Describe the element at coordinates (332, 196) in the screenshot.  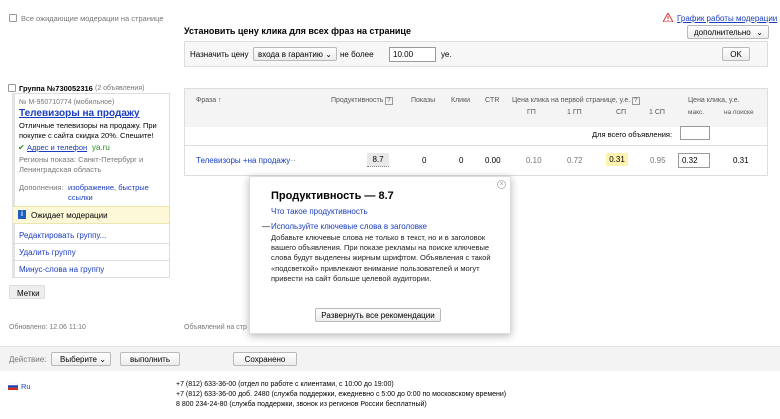
I see `popup-title: Продуктивность — 8.7` at that location.